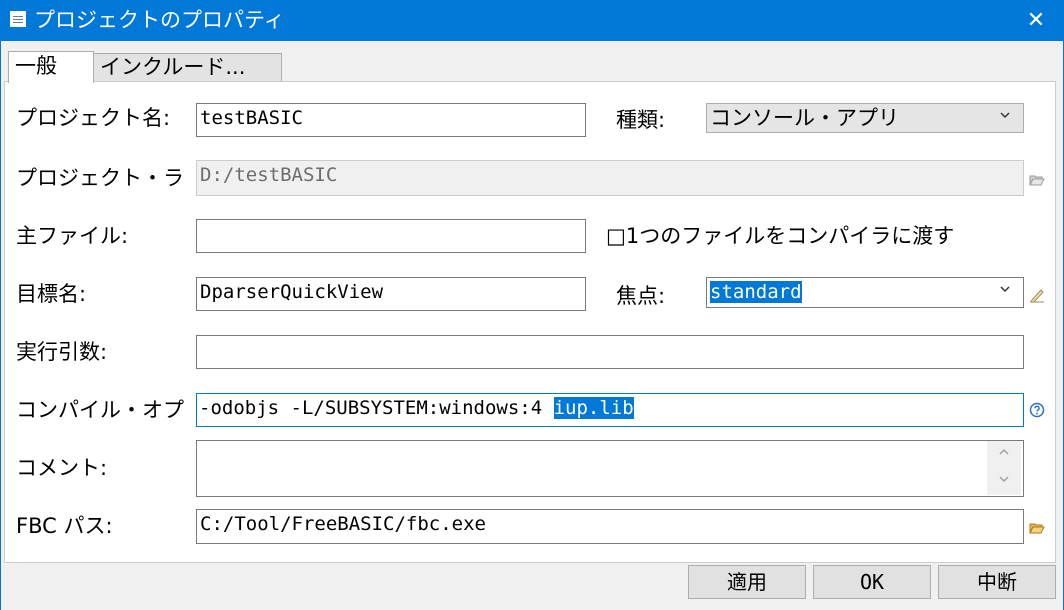 The height and width of the screenshot is (610, 1064). What do you see at coordinates (804, 118) in the screenshot?
I see `type-select-value: コンソール・アプリ` at bounding box center [804, 118].